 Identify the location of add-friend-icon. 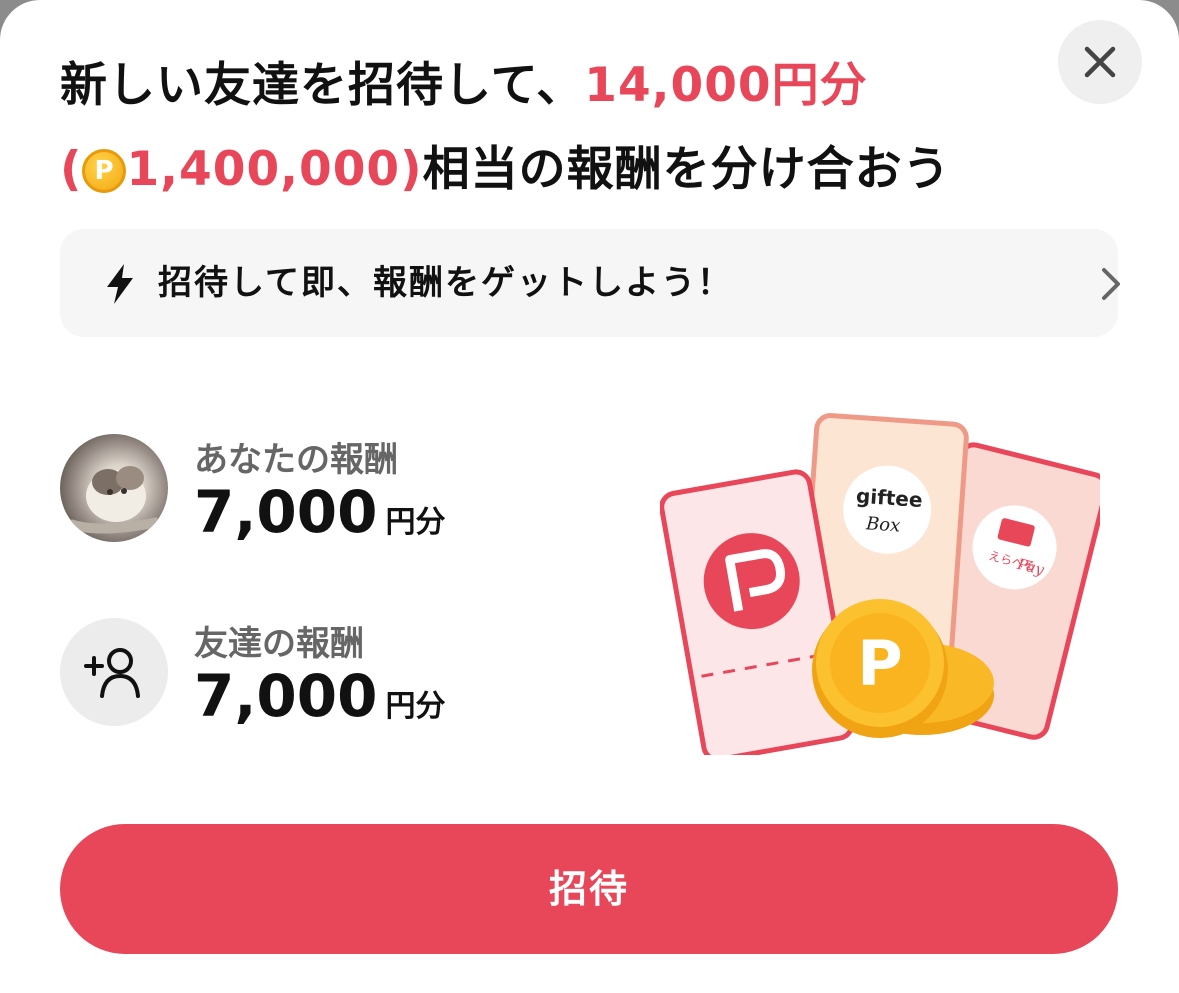
(112, 673).